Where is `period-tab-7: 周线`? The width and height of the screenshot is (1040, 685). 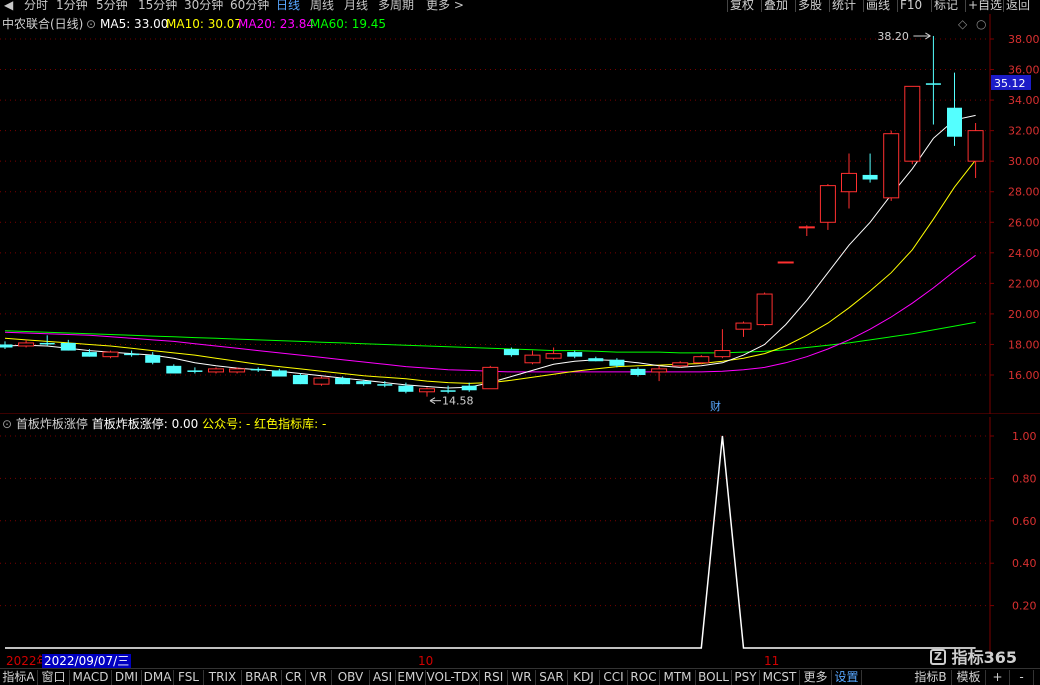
period-tab-7: 周线 is located at coordinates (322, 6).